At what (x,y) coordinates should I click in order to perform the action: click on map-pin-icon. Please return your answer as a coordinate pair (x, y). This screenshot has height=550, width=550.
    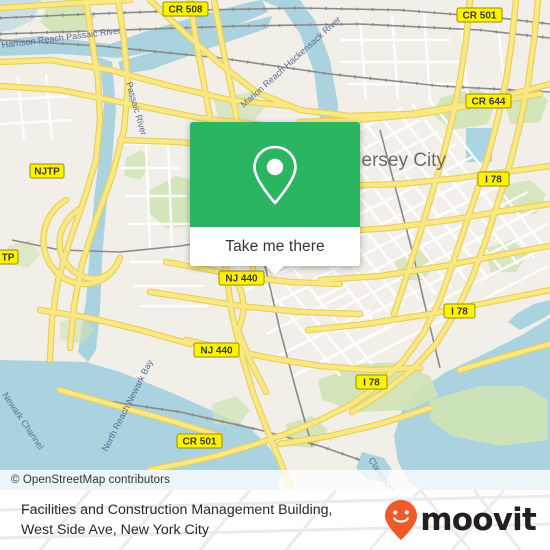
    Looking at the image, I should click on (275, 174).